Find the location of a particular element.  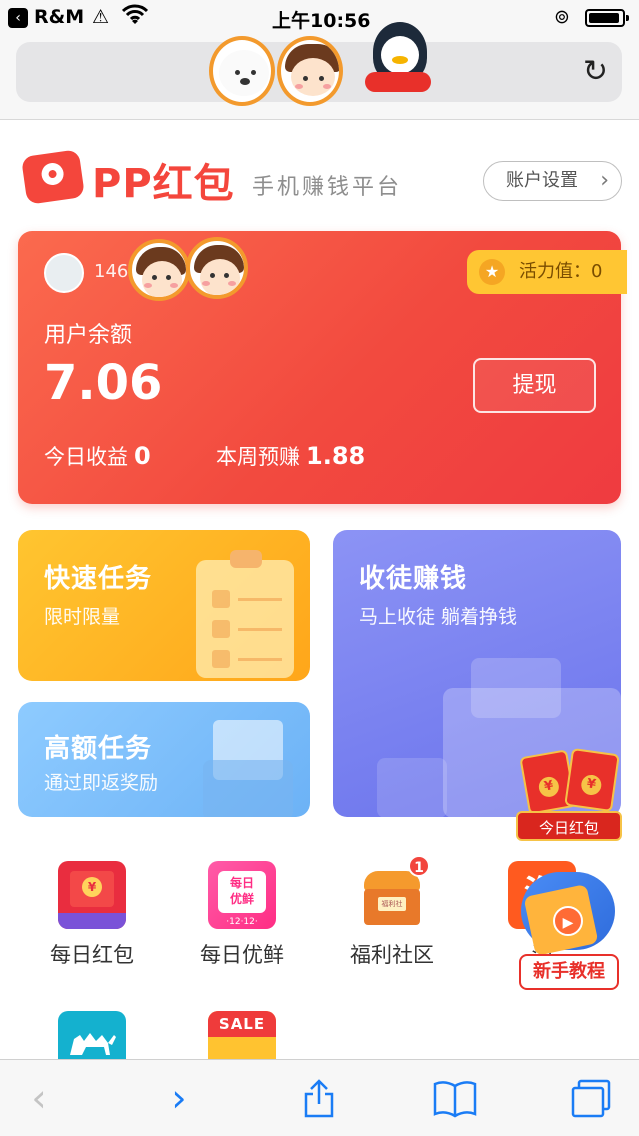

tabs-icon is located at coordinates (591, 1100).